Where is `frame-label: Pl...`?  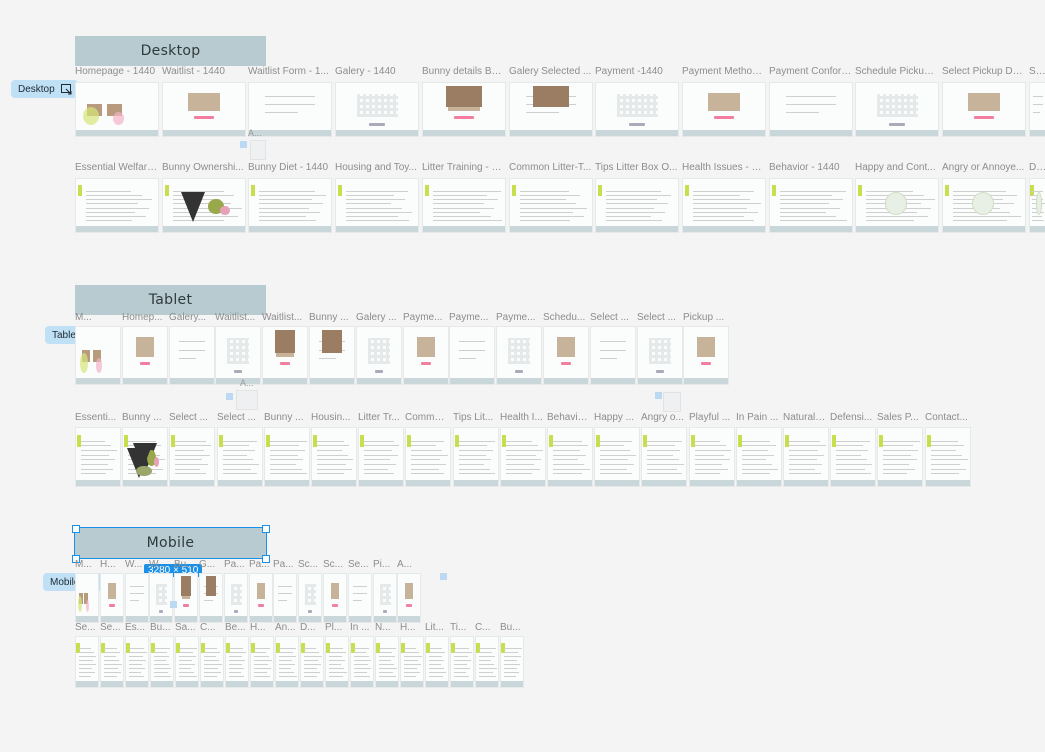
frame-label: Pl... is located at coordinates (335, 627).